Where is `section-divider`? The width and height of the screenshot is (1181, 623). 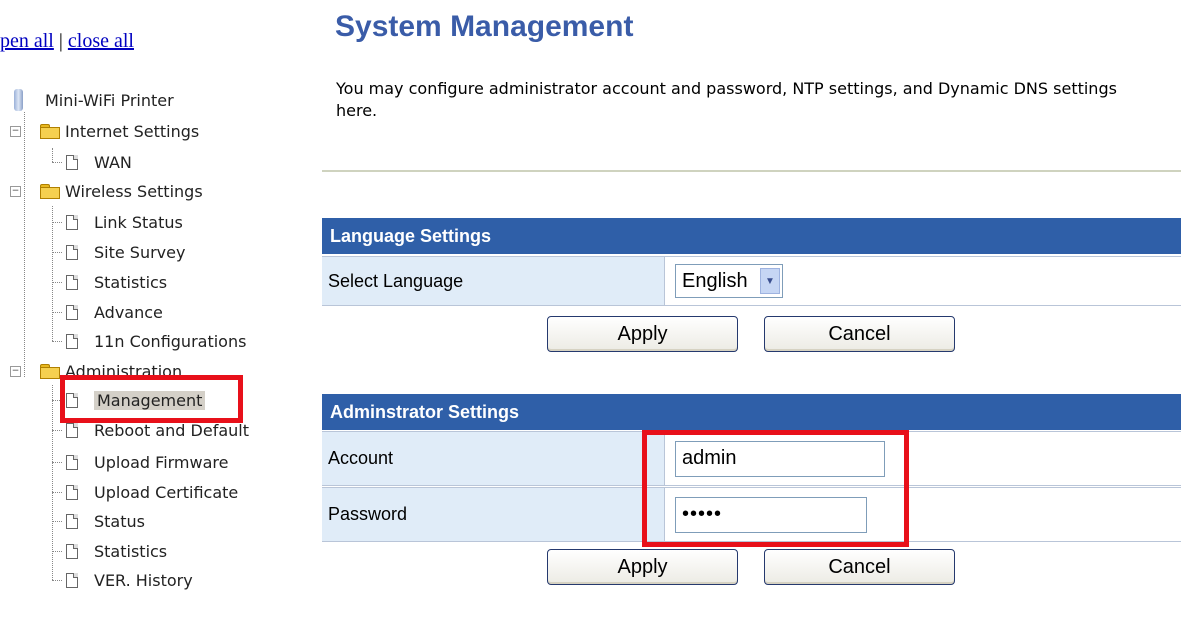
section-divider is located at coordinates (751, 171).